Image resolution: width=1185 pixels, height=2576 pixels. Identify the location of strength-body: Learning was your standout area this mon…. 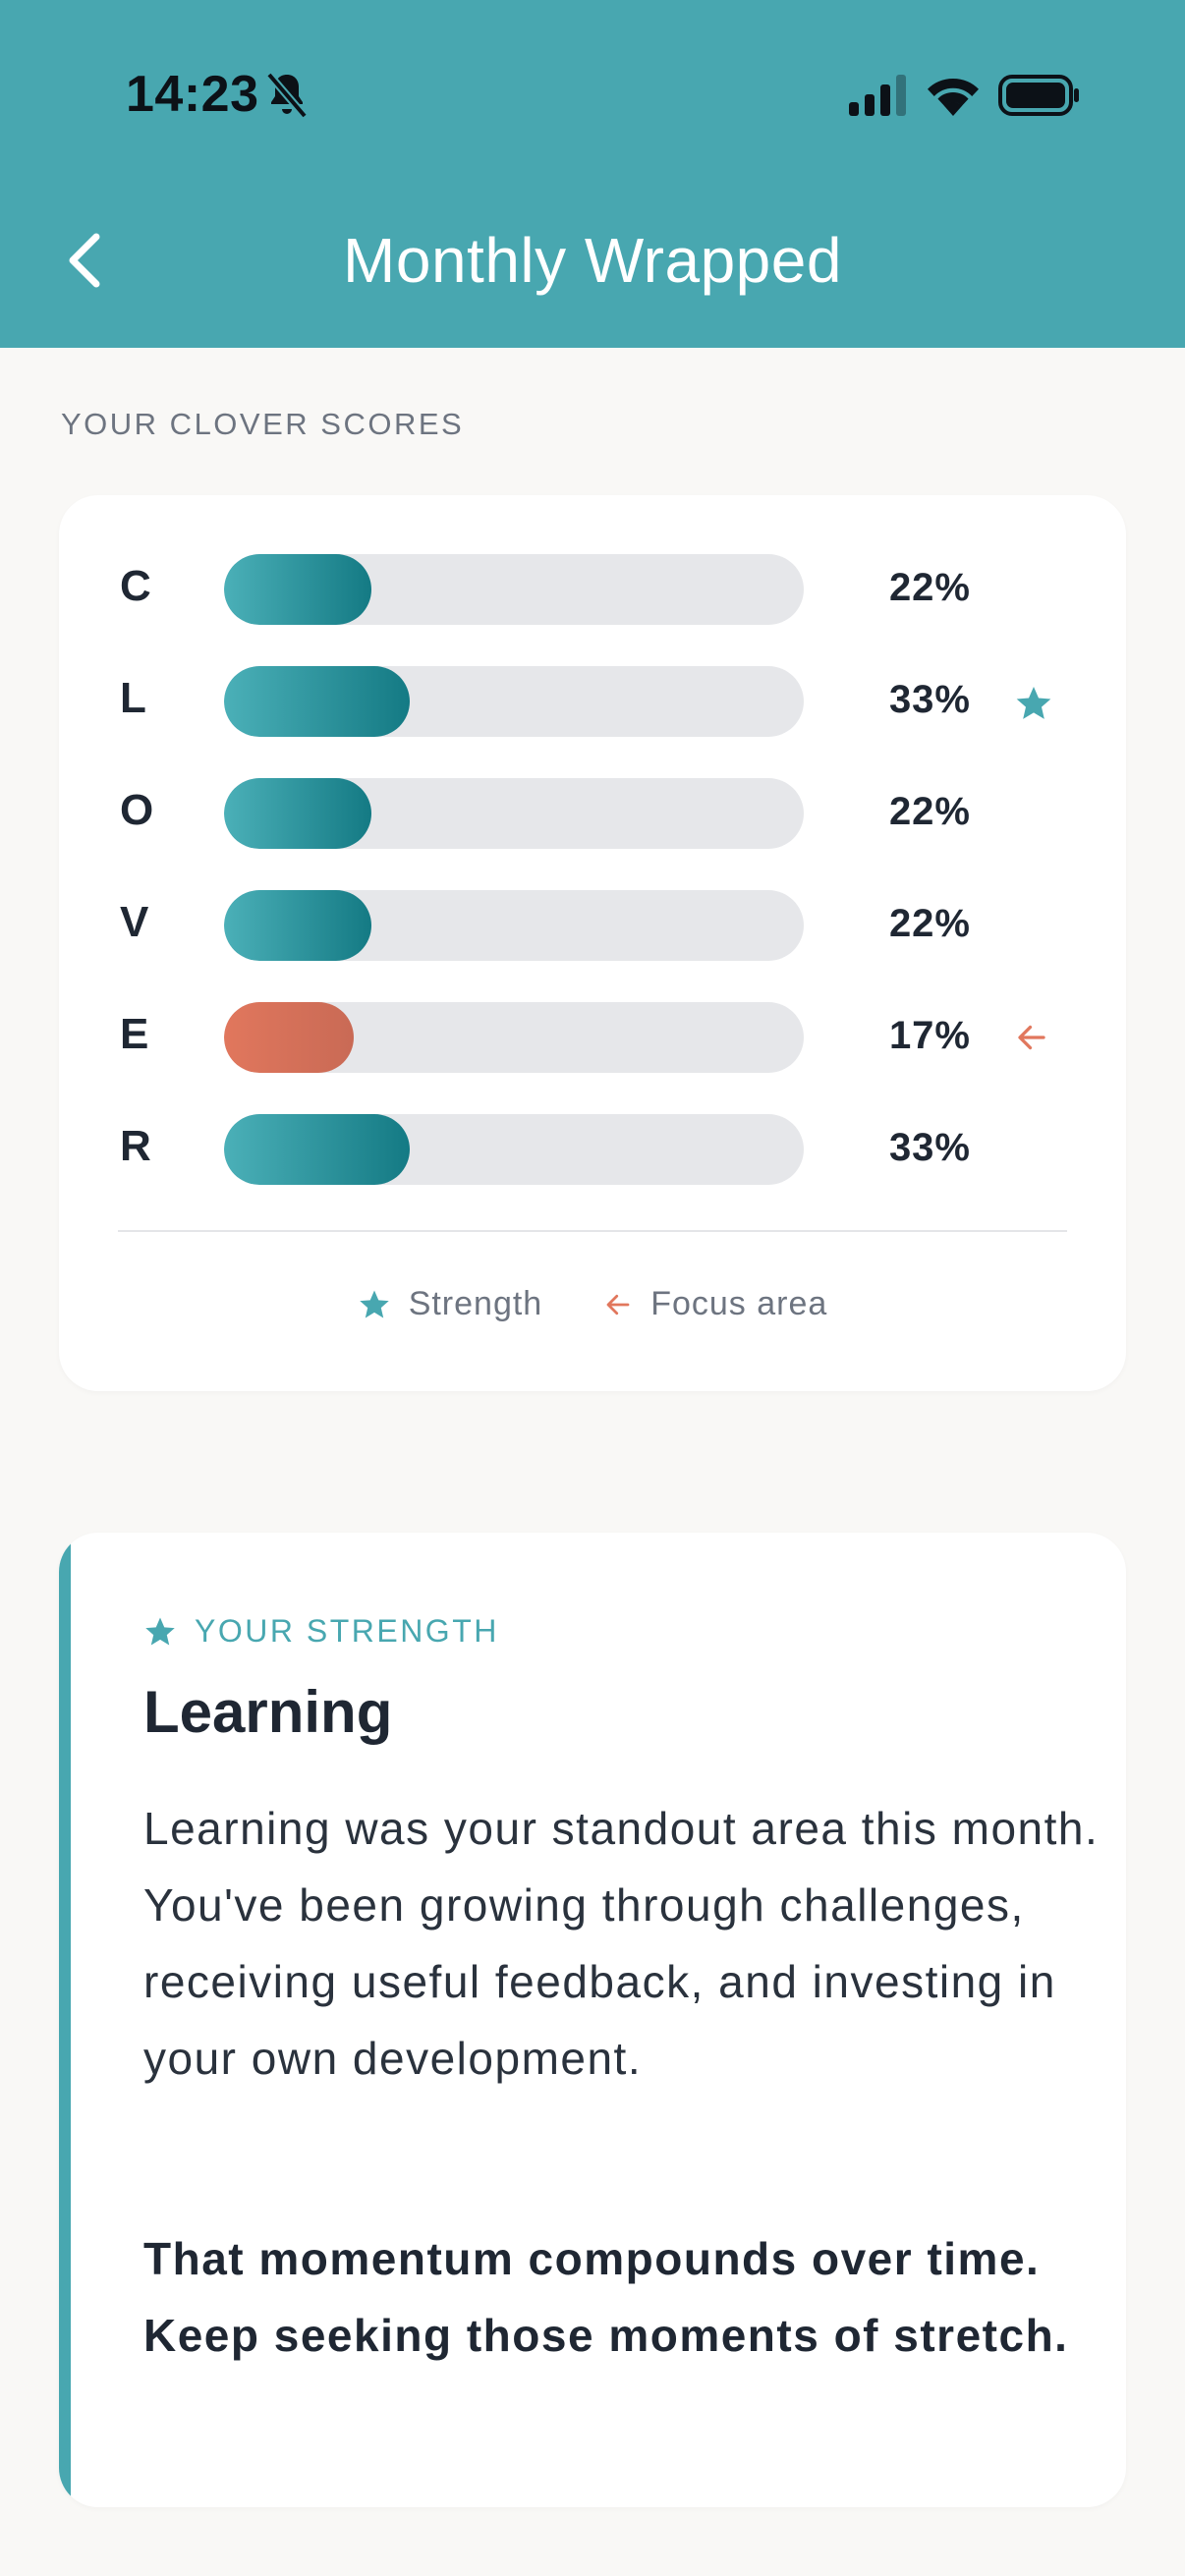
(622, 1943).